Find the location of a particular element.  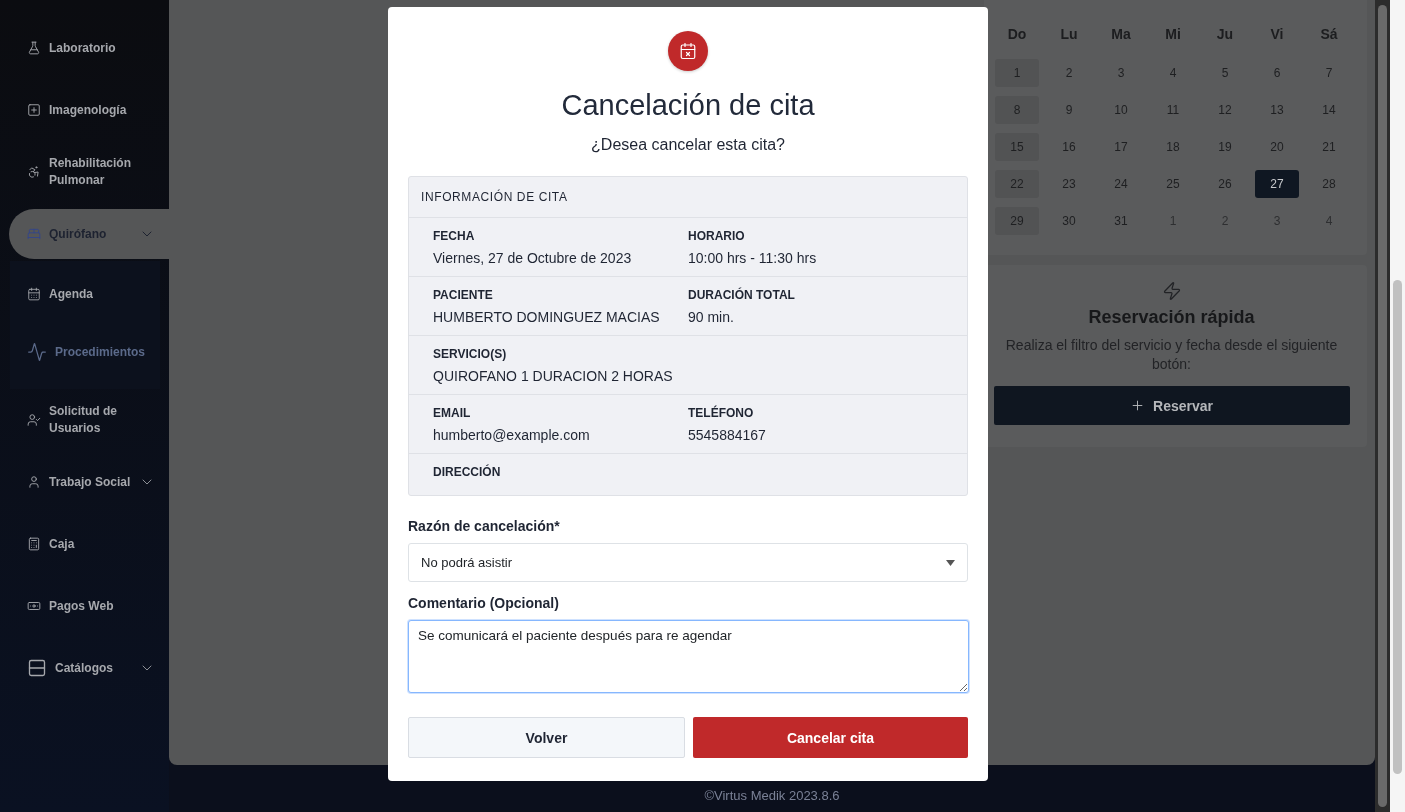

sidebar-item: Imagenología is located at coordinates (84, 110).